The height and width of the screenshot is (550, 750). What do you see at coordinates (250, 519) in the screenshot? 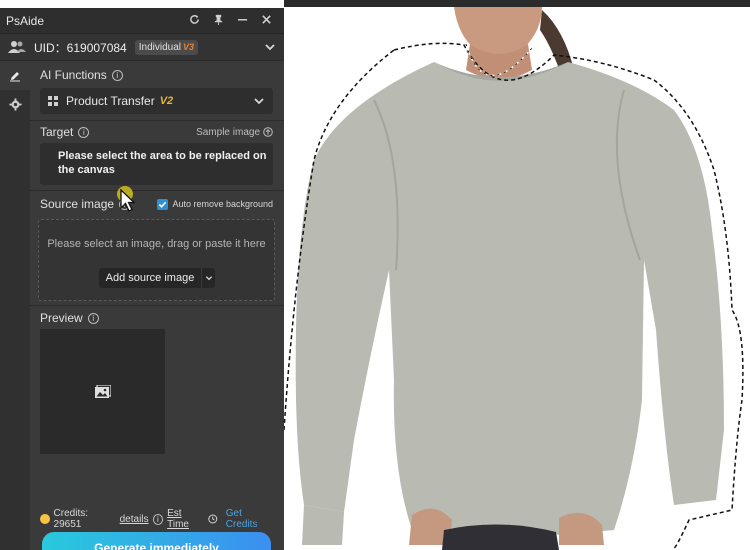
I see `get-credits-link: Get Credits` at bounding box center [250, 519].